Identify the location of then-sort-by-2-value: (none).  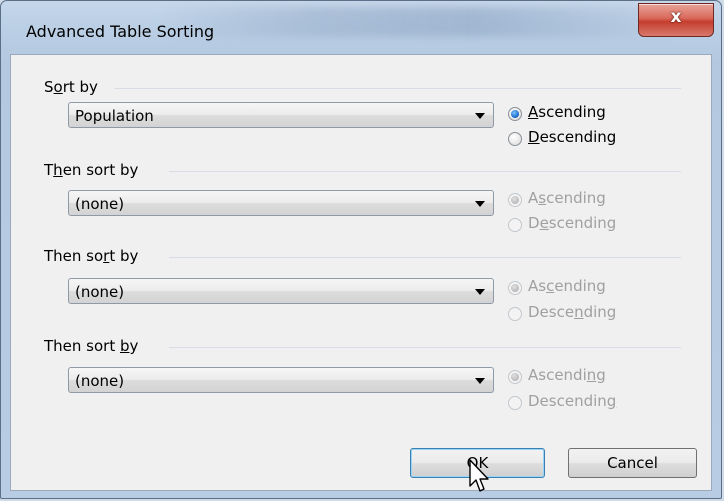
(100, 292).